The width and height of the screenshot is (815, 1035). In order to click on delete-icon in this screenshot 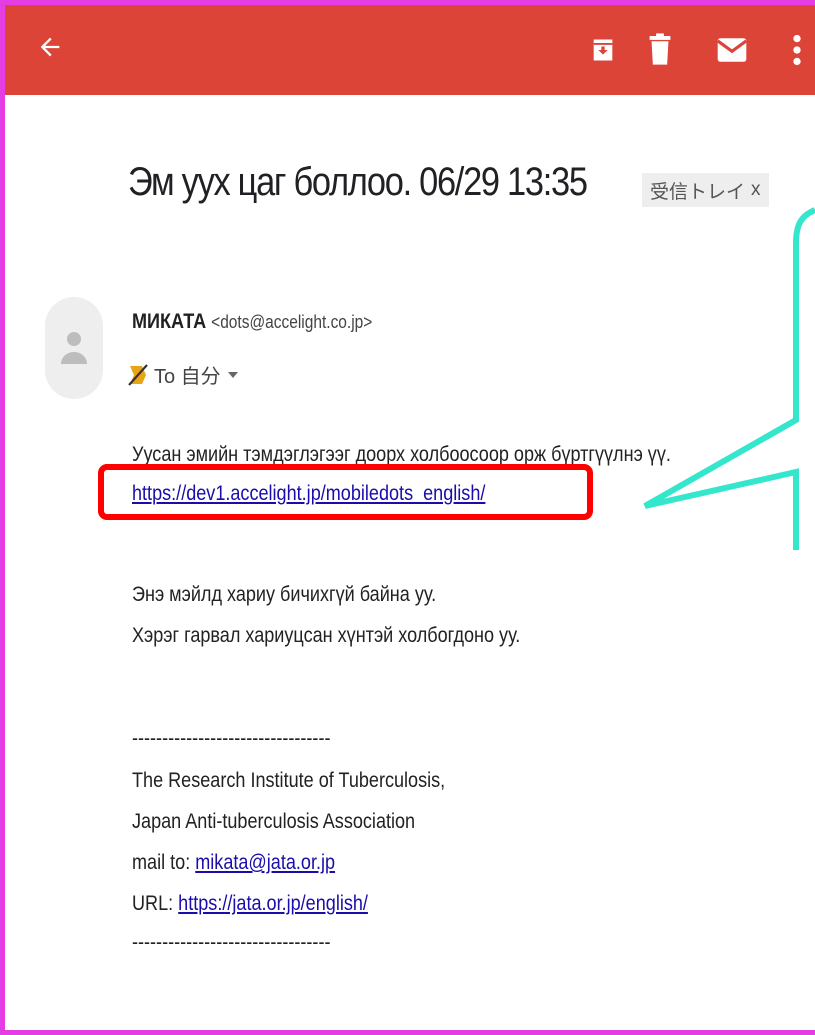, I will do `click(660, 49)`.